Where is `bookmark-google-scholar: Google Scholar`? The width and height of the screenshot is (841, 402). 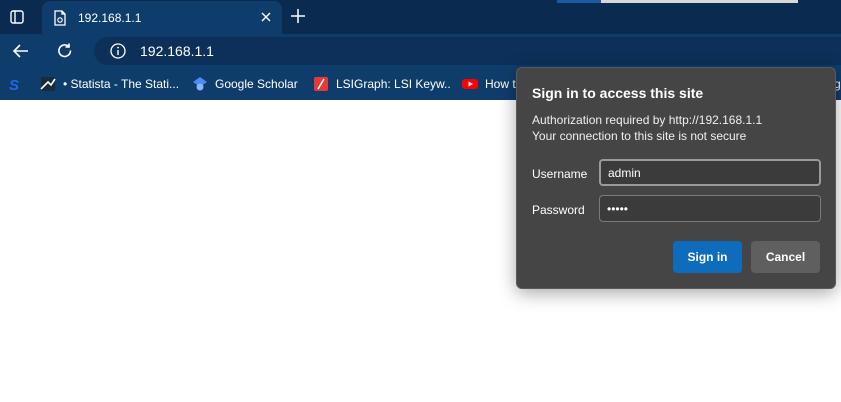
bookmark-google-scholar: Google Scholar is located at coordinates (247, 84).